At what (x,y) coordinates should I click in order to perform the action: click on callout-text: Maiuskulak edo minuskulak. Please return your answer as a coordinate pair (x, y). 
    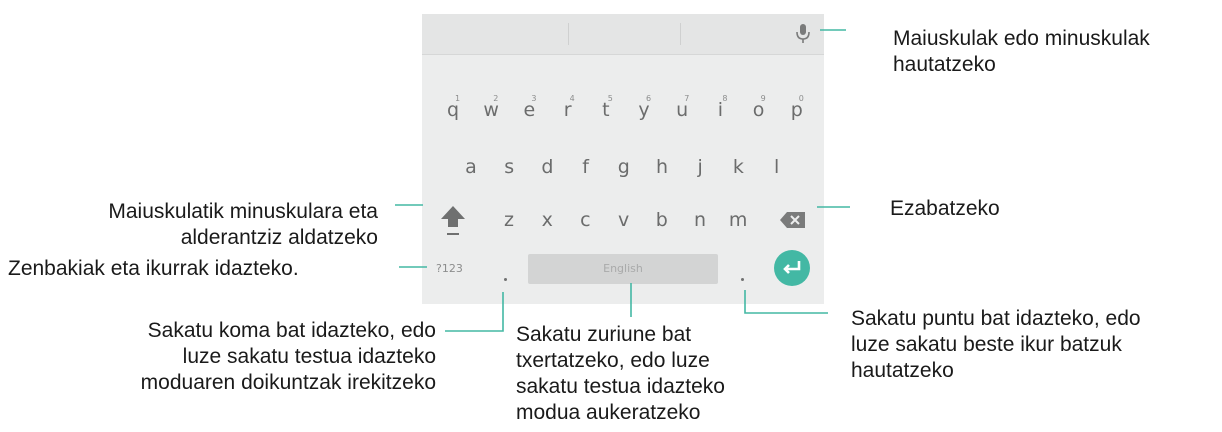
    Looking at the image, I should click on (1021, 38).